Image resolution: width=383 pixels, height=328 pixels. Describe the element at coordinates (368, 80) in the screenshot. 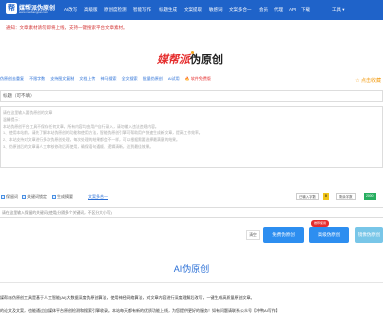

I see `favorite-link: ☆ 点击收藏` at that location.